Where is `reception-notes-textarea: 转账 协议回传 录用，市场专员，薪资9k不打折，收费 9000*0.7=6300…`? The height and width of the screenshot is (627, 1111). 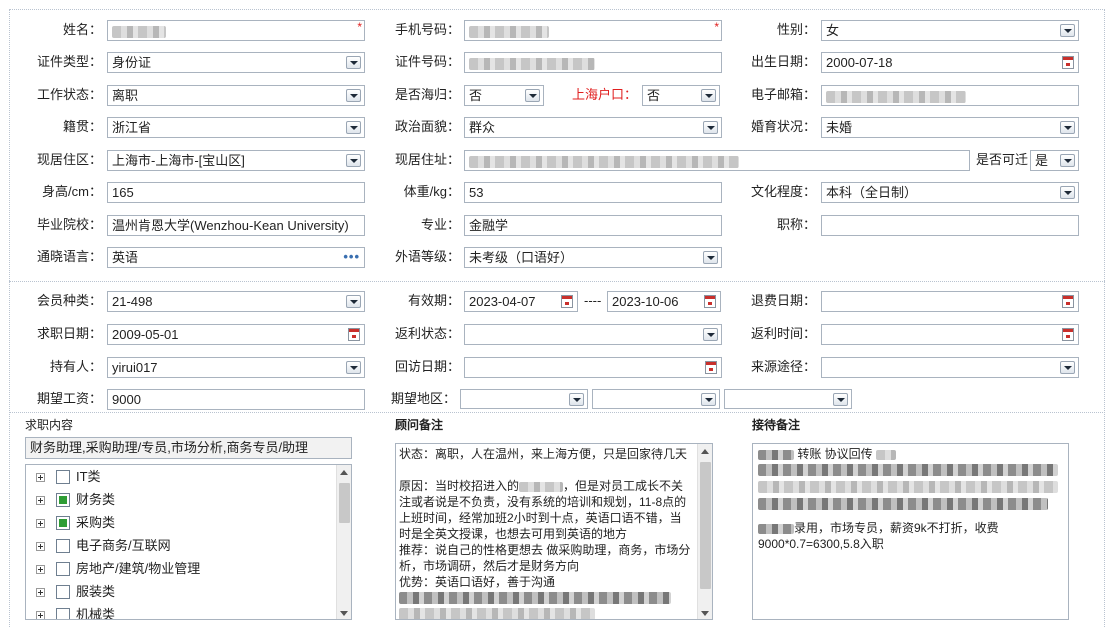
reception-notes-textarea: 转账 协议回传 录用，市场专员，薪资9k不打折，收费 9000*0.7=6300… is located at coordinates (910, 531).